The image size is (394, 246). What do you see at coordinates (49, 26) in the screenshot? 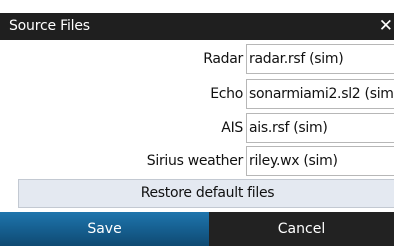
I see `dialog-title: Source Files` at bounding box center [49, 26].